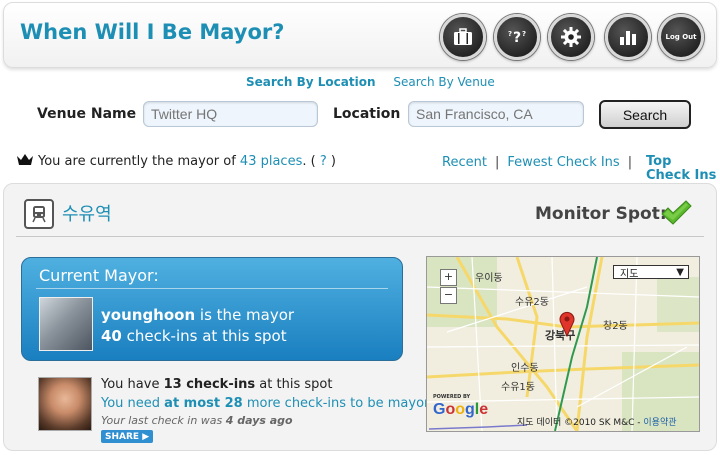 The height and width of the screenshot is (455, 720). Describe the element at coordinates (133, 403) in the screenshot. I see `needed-prefix: You need` at that location.